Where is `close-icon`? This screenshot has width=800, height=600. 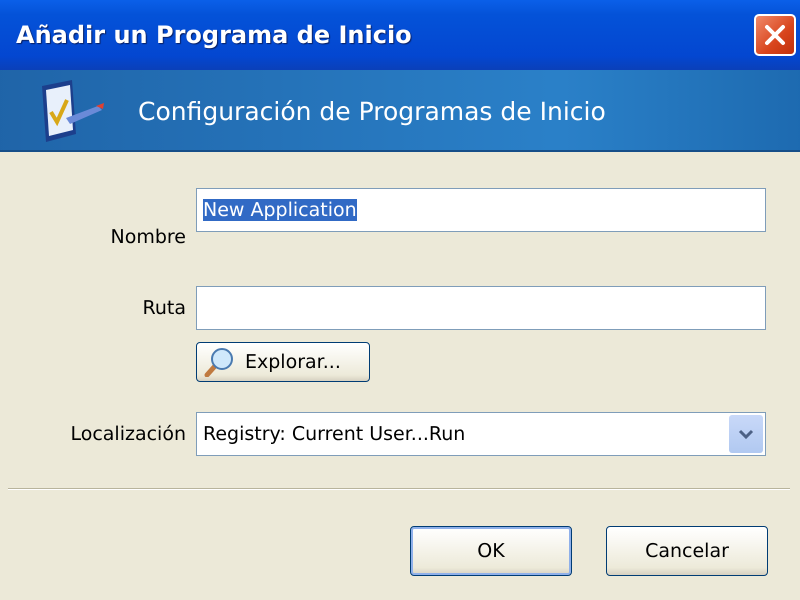 close-icon is located at coordinates (775, 35).